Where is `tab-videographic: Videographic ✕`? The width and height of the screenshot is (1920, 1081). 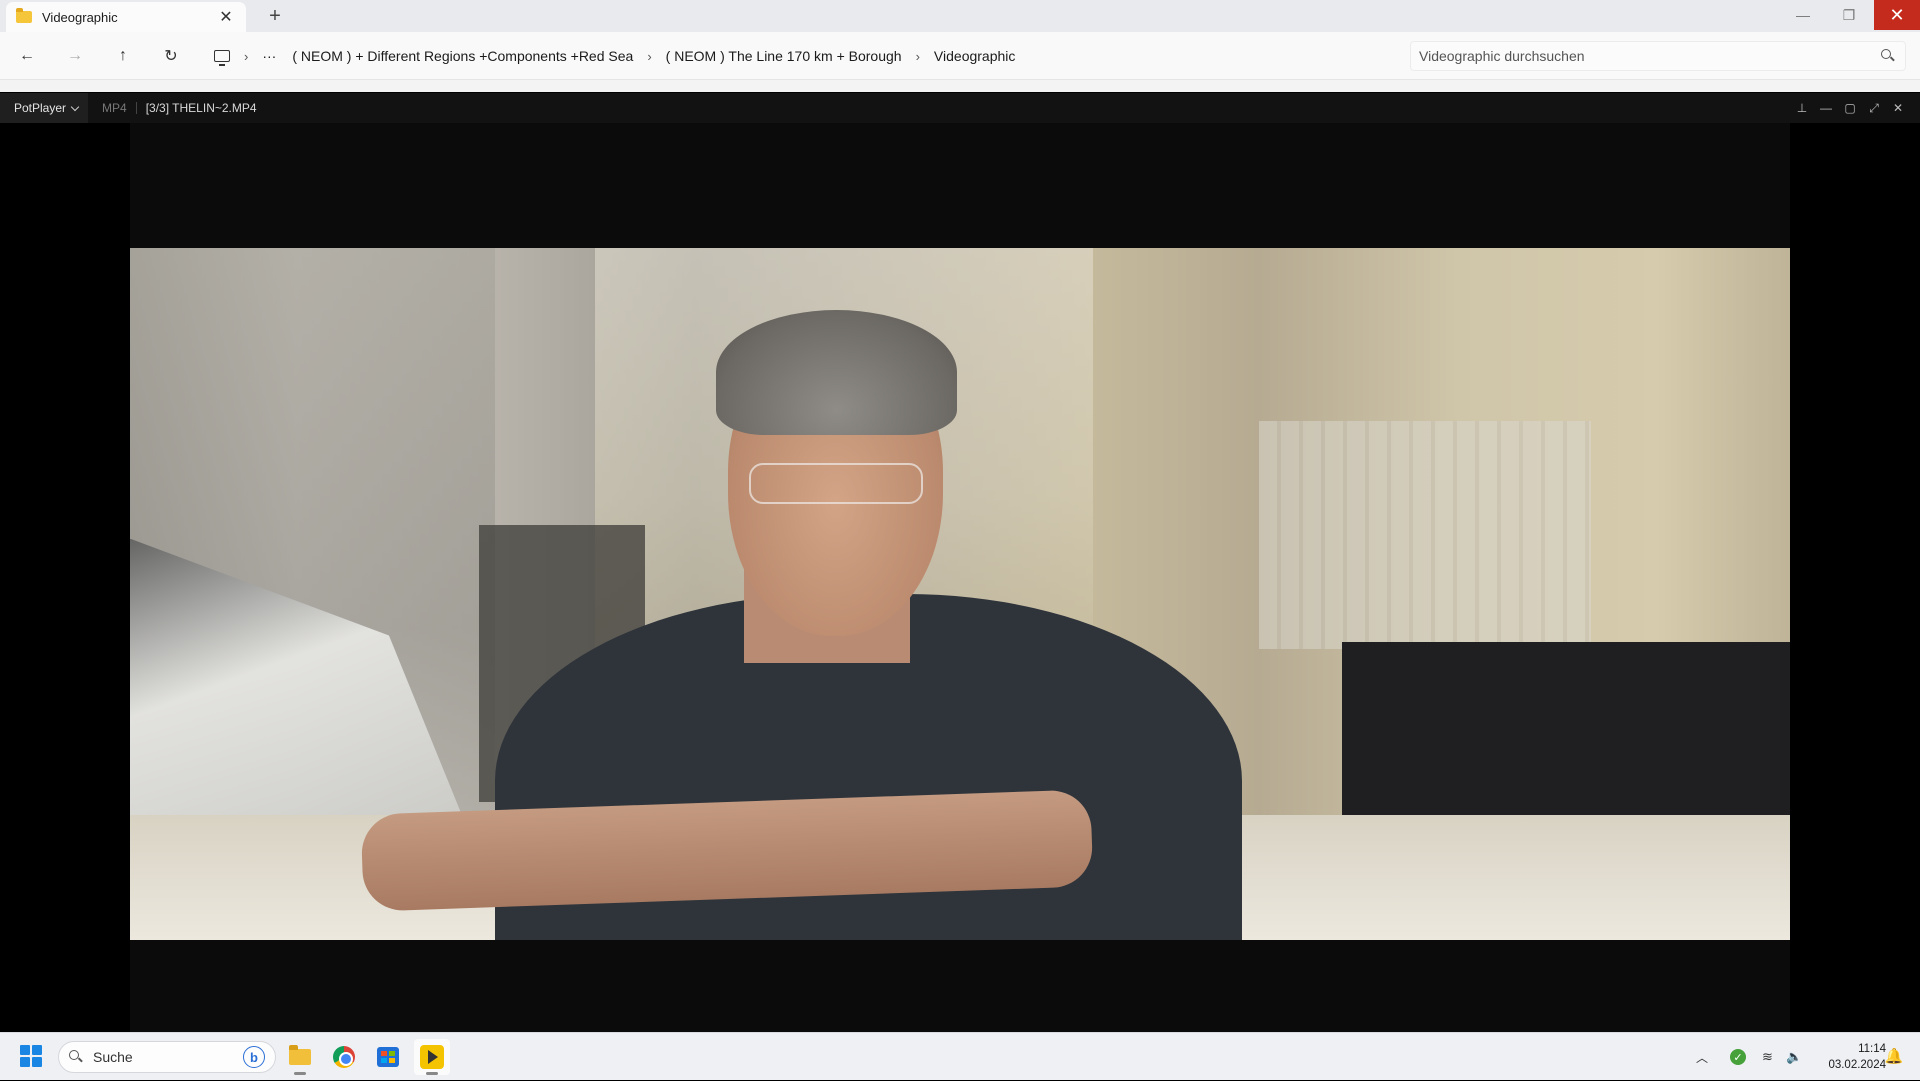
tab-videographic: Videographic ✕ is located at coordinates (126, 17).